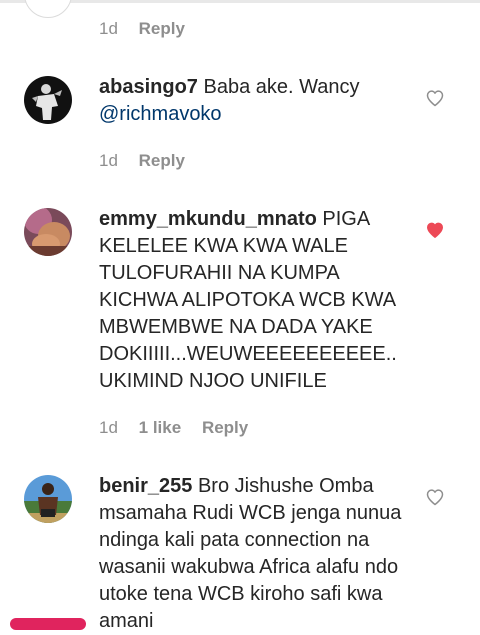 Image resolution: width=480 pixels, height=635 pixels. I want to click on comment-body: abasingo7 Baba ake. Wancy @richmavoko, so click(254, 101).